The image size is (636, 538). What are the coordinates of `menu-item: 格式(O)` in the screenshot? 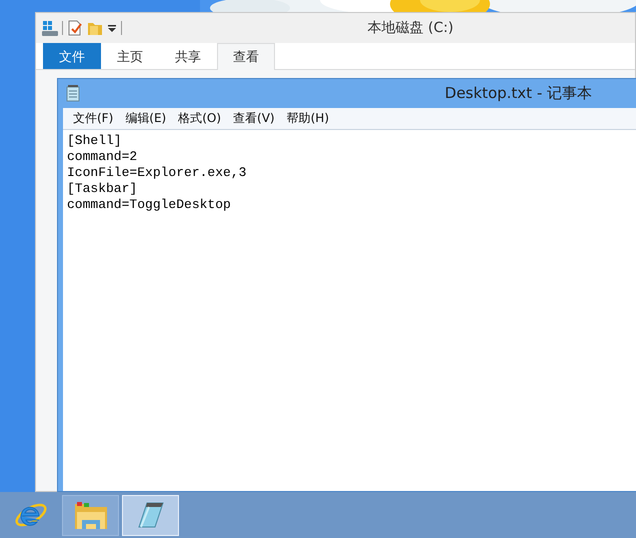 It's located at (200, 118).